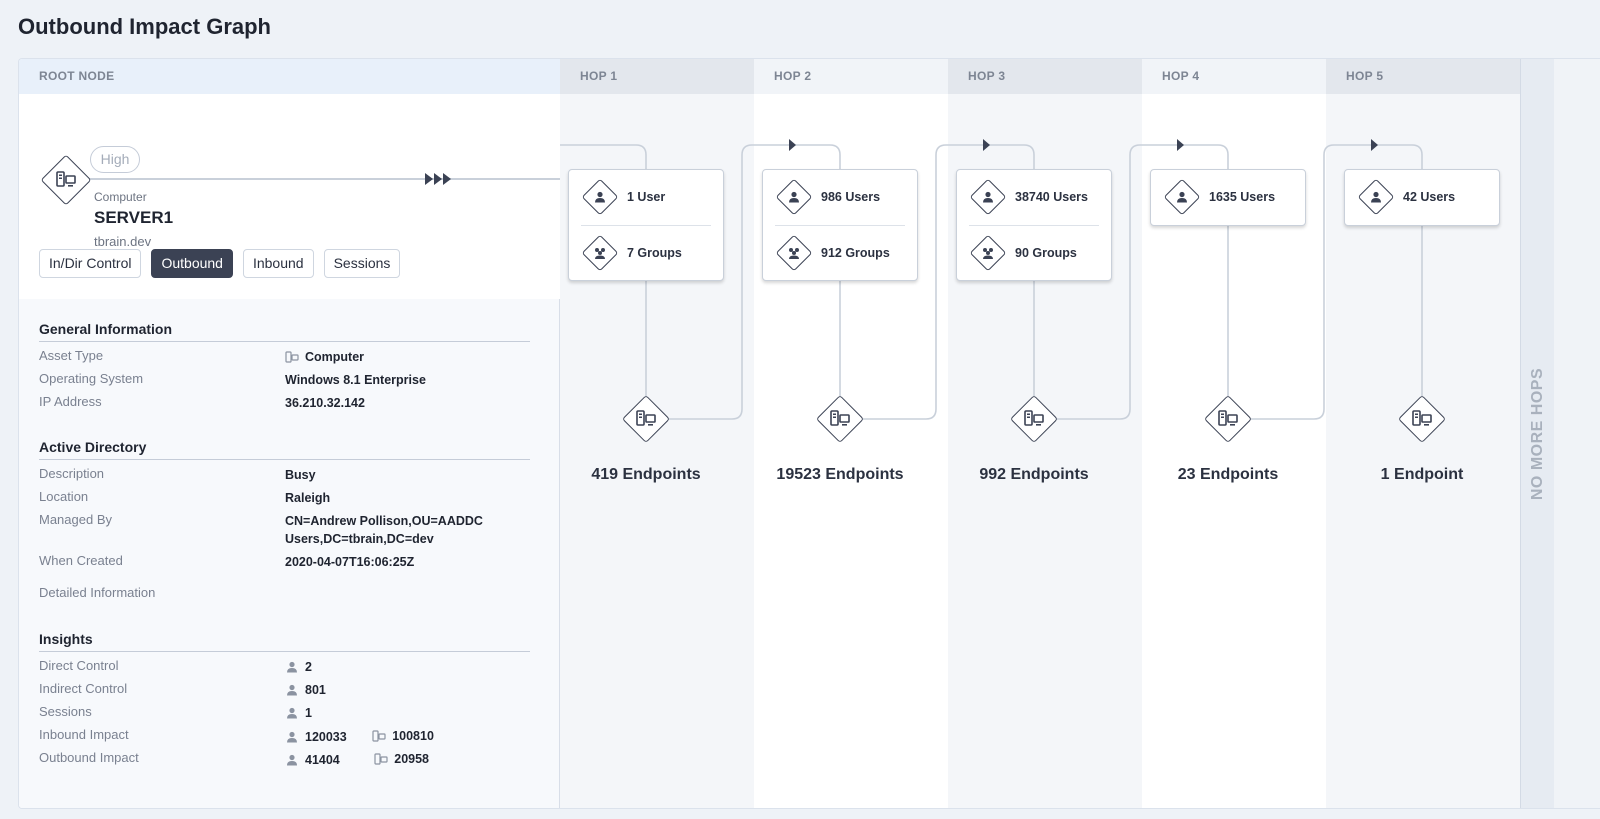  Describe the element at coordinates (1239, 76) in the screenshot. I see `hop-header: HOP 4` at that location.